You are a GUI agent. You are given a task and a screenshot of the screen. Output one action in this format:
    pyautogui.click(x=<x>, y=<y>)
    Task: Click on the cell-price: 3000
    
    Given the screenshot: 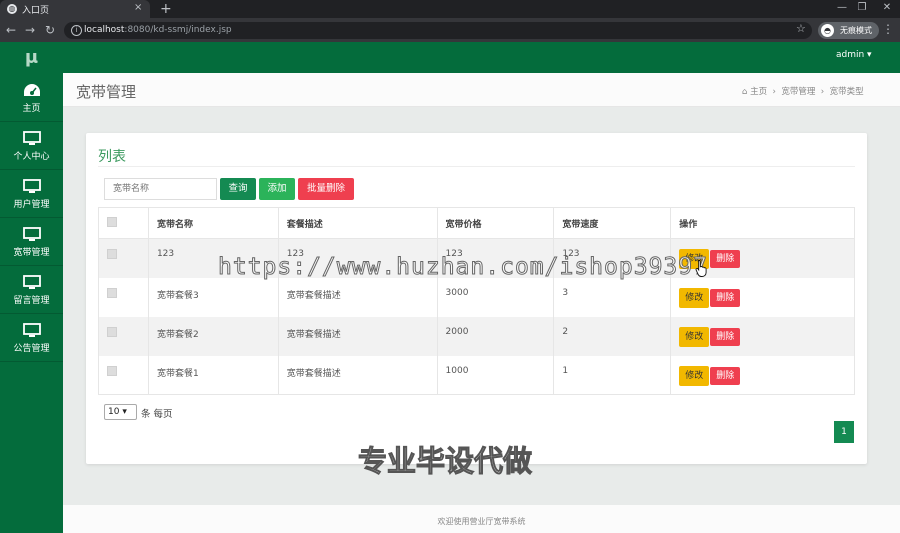 What is the action you would take?
    pyautogui.click(x=495, y=297)
    